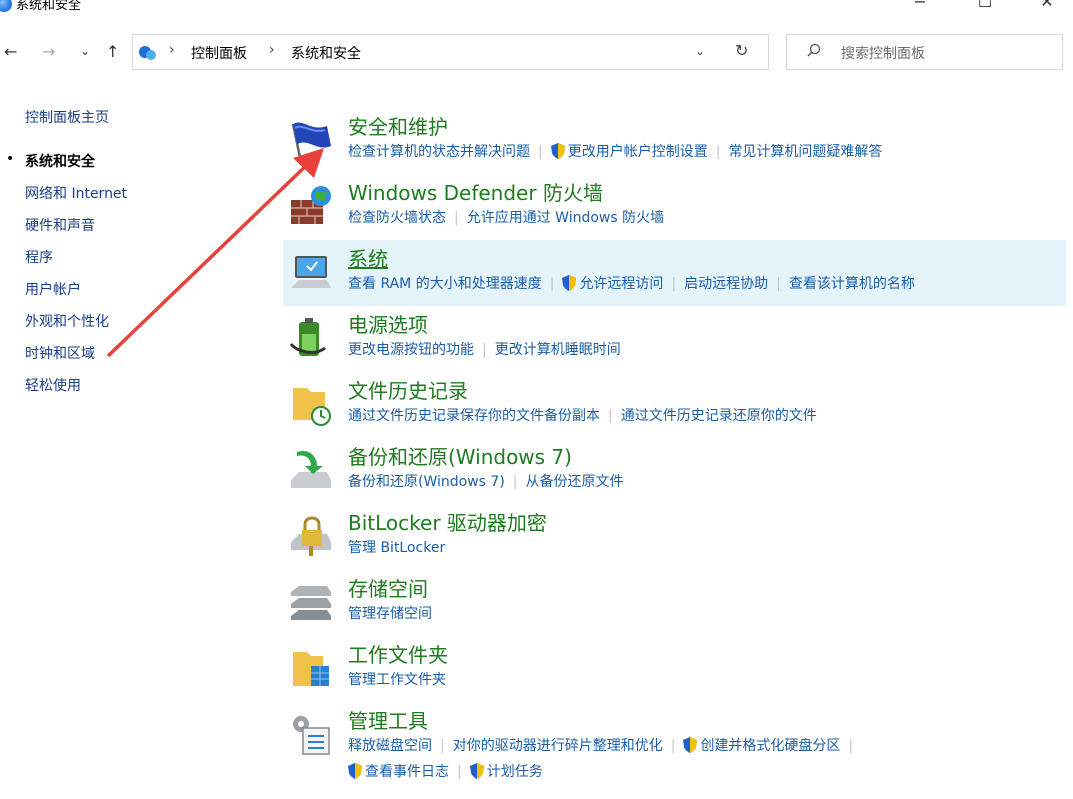 This screenshot has height=799, width=1073. What do you see at coordinates (447, 521) in the screenshot?
I see `category-title: BitLocker 驱动器加密` at bounding box center [447, 521].